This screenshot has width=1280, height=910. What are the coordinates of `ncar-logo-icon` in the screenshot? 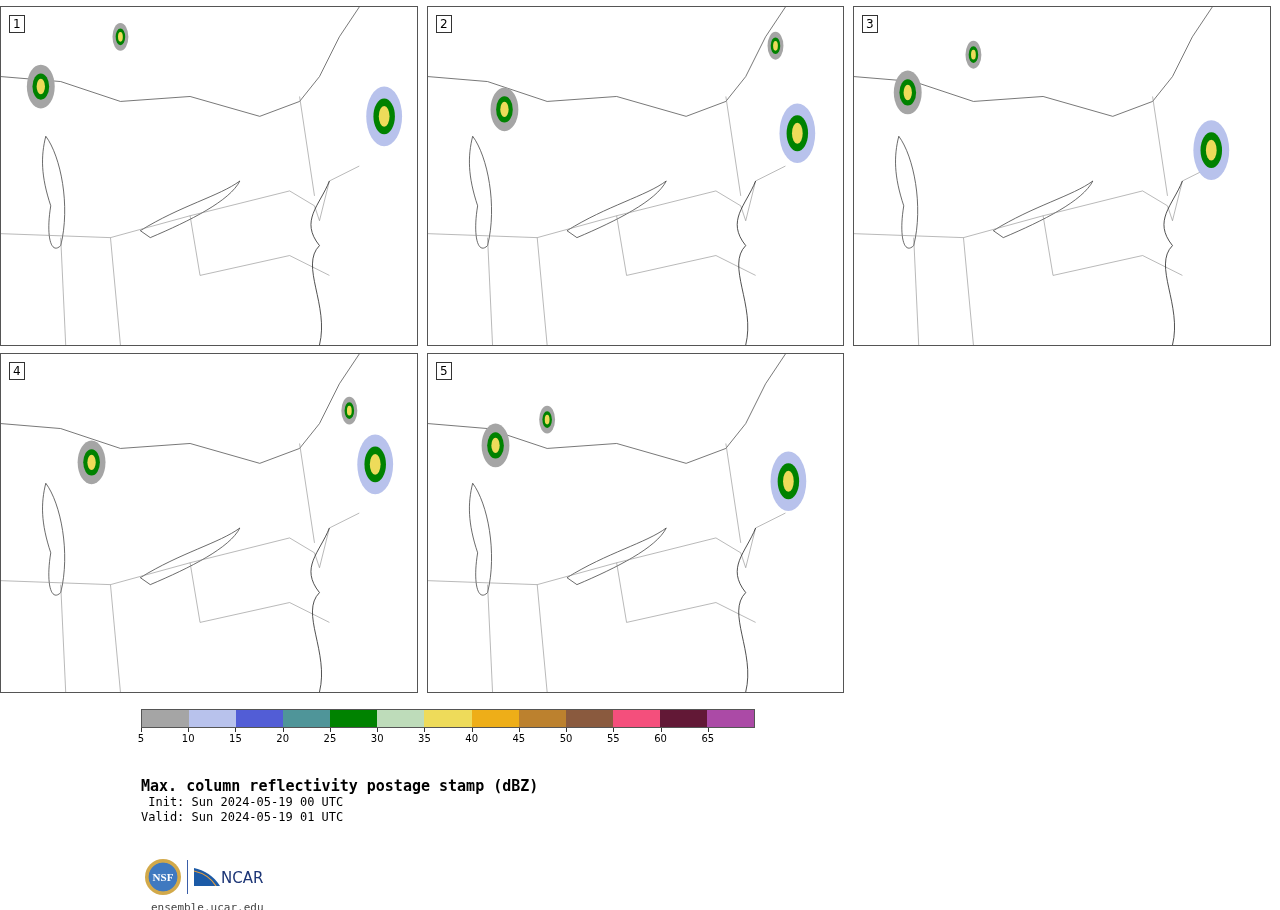 It's located at (207, 877).